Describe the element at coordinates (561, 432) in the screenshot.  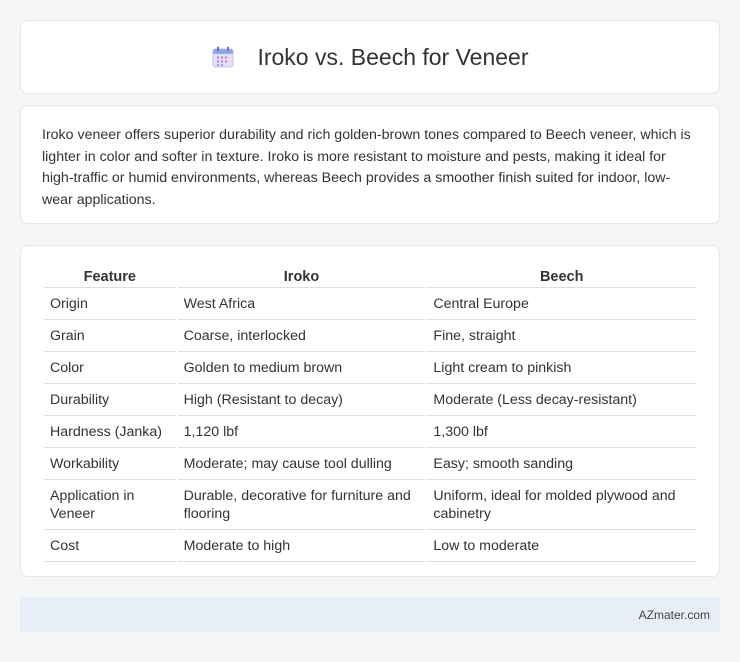
I see `beech-cell: 1,300 lbf` at that location.